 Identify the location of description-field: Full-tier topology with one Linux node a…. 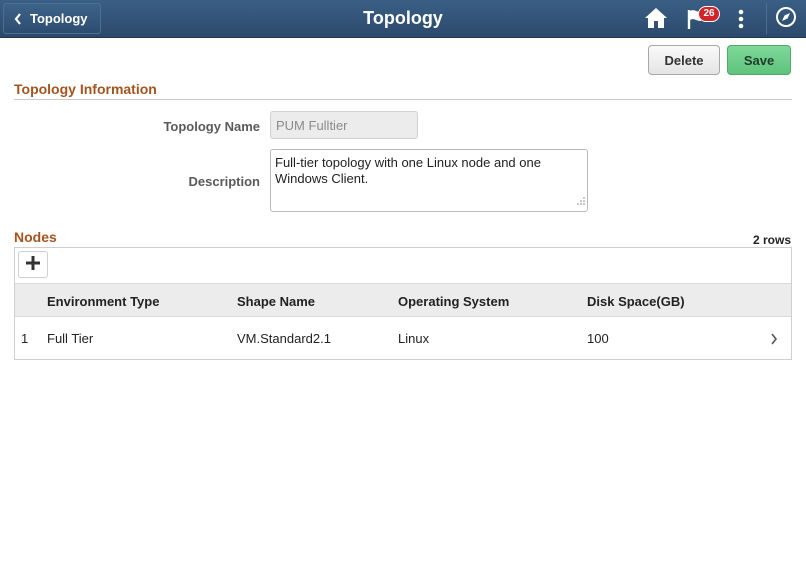
(429, 180).